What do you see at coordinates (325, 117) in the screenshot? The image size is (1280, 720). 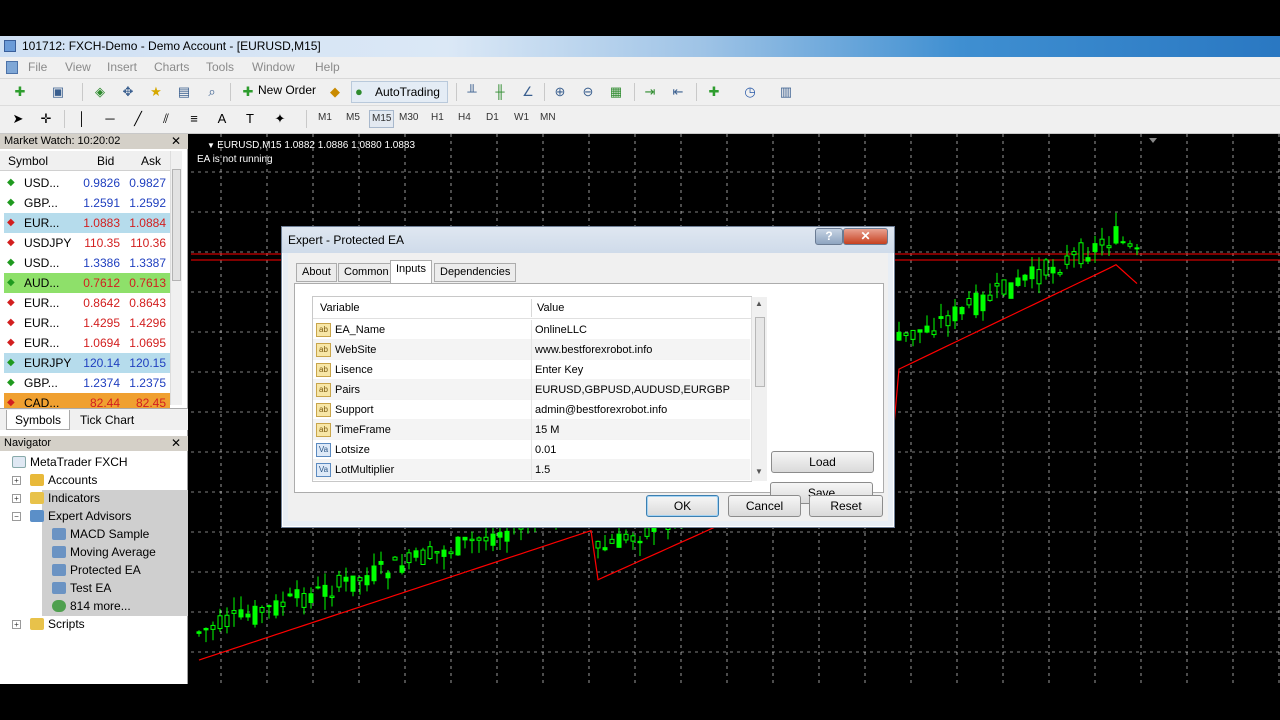 I see `timeframe-m1: M1` at bounding box center [325, 117].